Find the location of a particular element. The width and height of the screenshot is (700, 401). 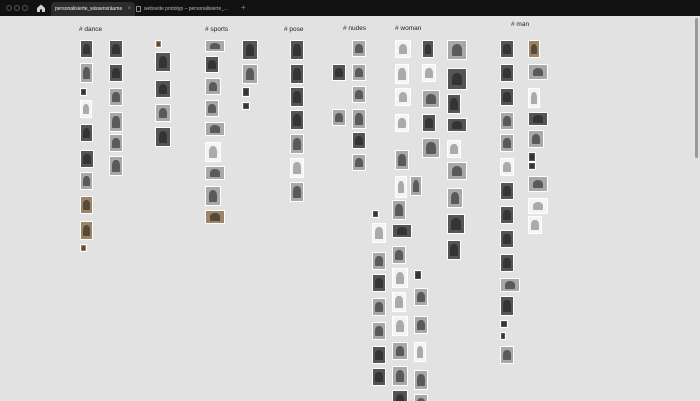

close-window-button is located at coordinates (9, 8).